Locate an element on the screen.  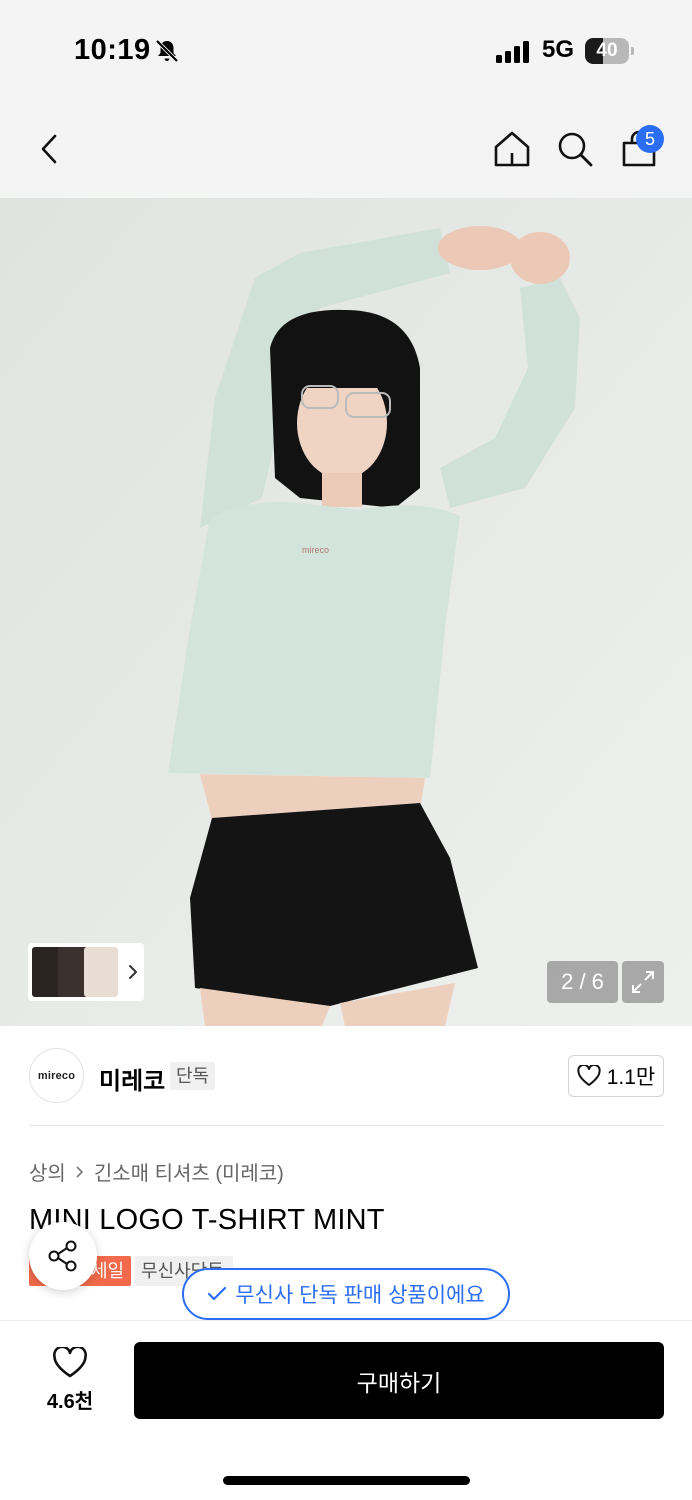
status-time: 10:19 is located at coordinates (112, 50).